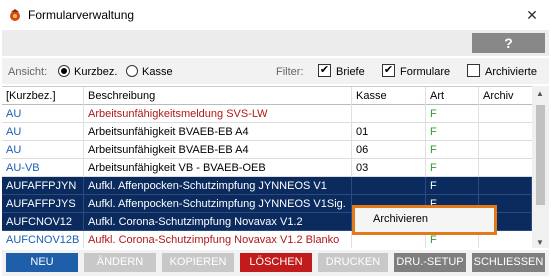 The image size is (551, 278). Describe the element at coordinates (218, 168) in the screenshot. I see `cell-beschreibung: Arbeitsunfähigkeit VB - BVAEB-OEB` at that location.